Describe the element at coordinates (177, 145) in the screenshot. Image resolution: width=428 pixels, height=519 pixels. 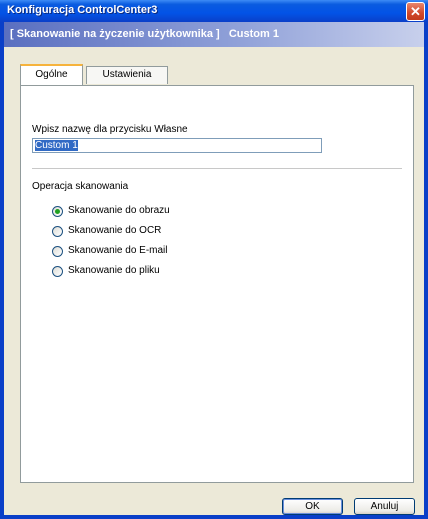
I see `button-name-input: Custom 1` at that location.